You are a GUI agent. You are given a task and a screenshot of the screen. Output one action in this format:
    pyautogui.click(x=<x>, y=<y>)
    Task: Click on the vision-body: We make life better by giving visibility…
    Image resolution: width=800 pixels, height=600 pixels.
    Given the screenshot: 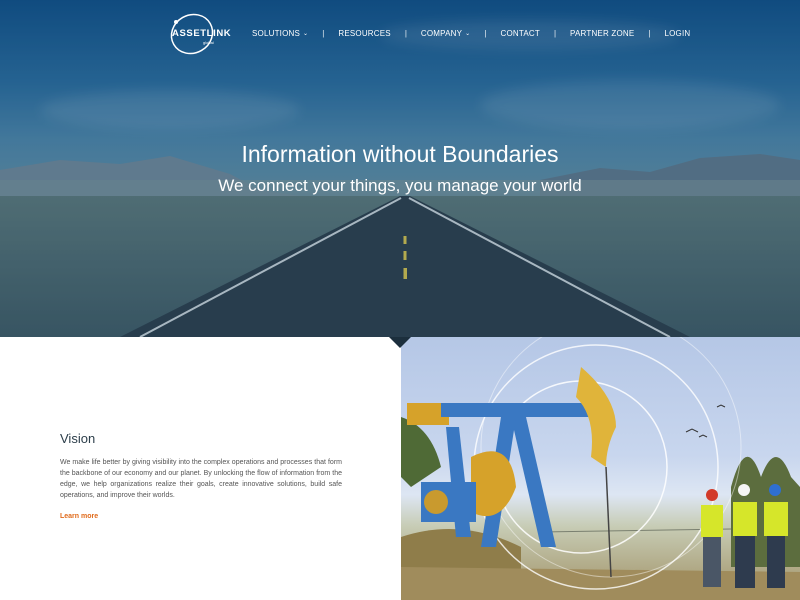 What is the action you would take?
    pyautogui.click(x=201, y=479)
    